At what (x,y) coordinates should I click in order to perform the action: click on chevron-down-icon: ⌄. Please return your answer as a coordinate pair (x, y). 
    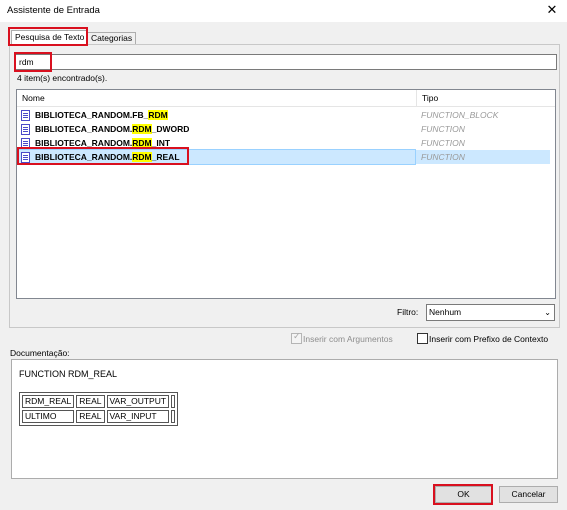
    Looking at the image, I should click on (547, 312).